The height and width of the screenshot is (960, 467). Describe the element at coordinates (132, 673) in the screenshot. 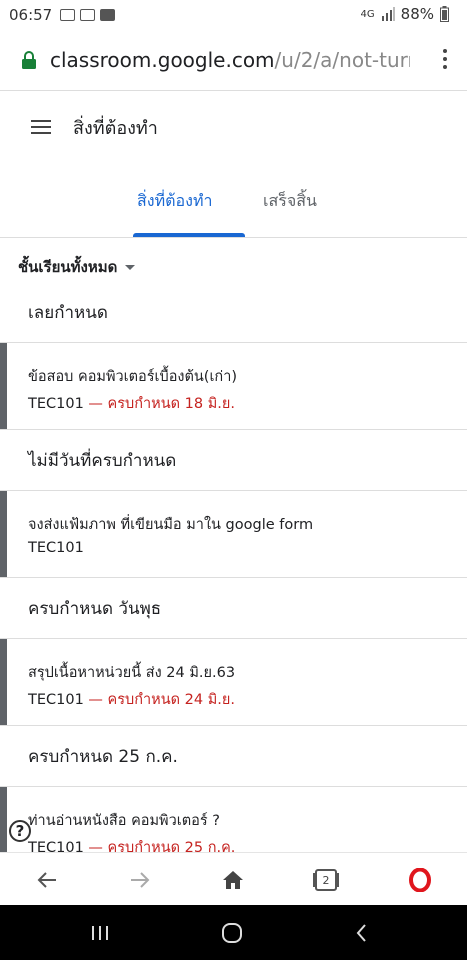

I see `assignment-title: สรุปเนื้อหาหน่วยนี้ ส่ง 24 มิ.ย.63` at that location.